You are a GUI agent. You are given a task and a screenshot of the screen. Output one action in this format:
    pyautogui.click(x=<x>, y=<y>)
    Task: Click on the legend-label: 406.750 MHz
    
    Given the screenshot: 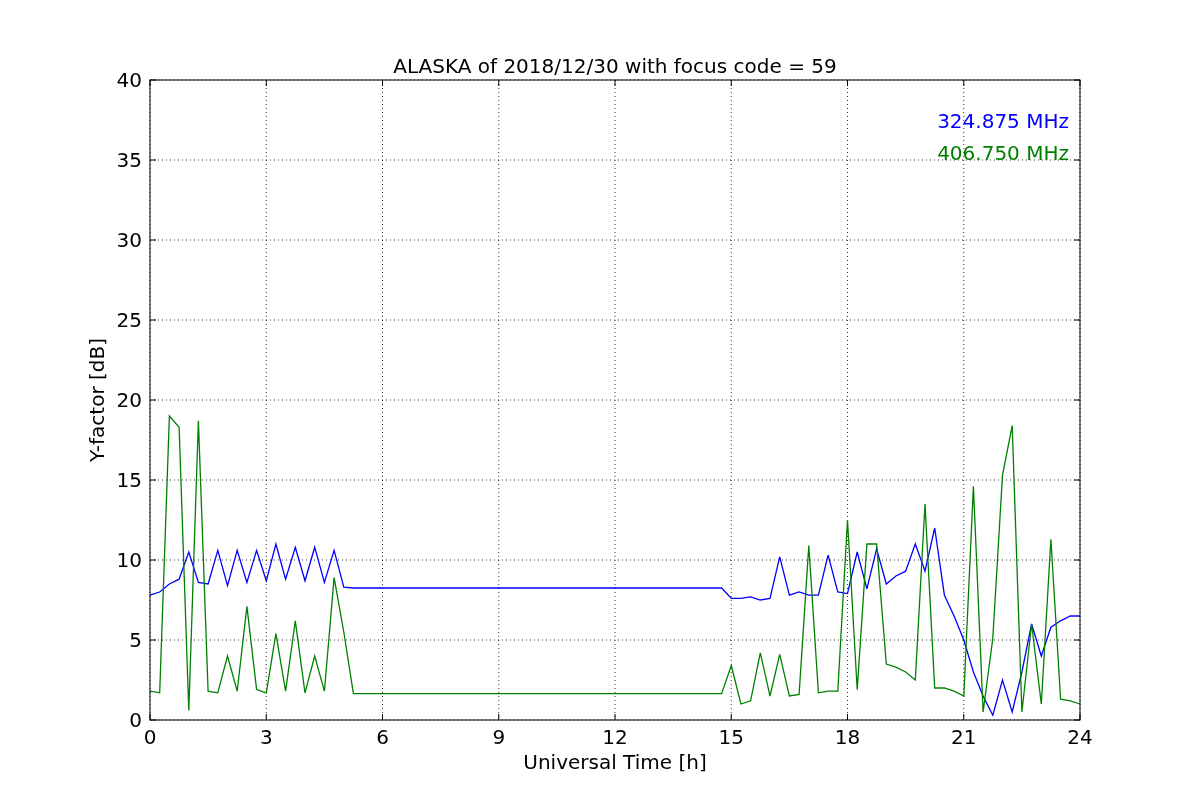 What is the action you would take?
    pyautogui.click(x=1003, y=153)
    